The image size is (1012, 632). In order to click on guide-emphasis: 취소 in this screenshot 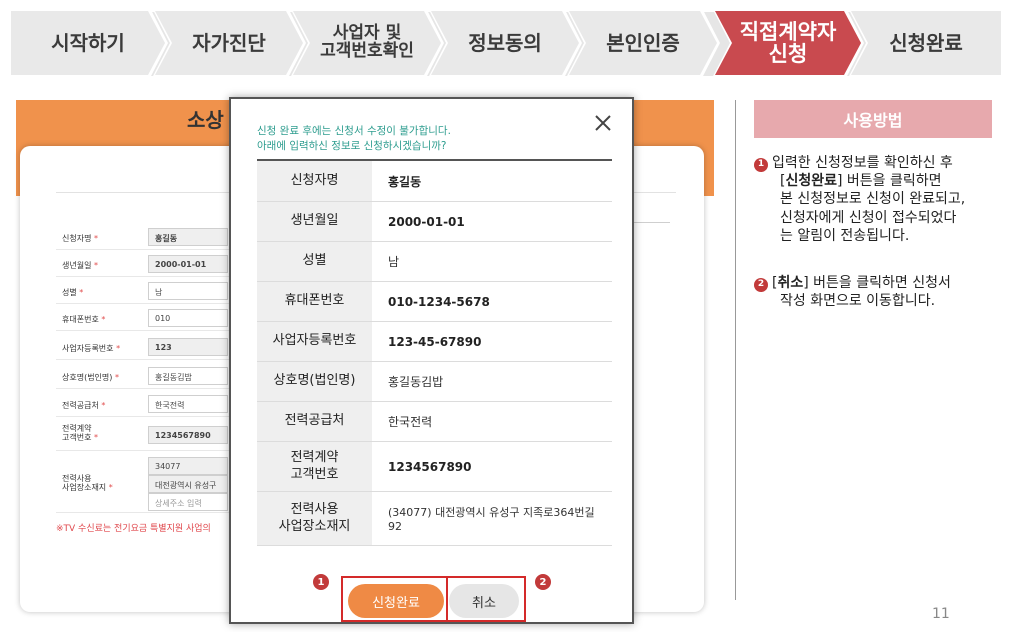, I will do `click(790, 283)`.